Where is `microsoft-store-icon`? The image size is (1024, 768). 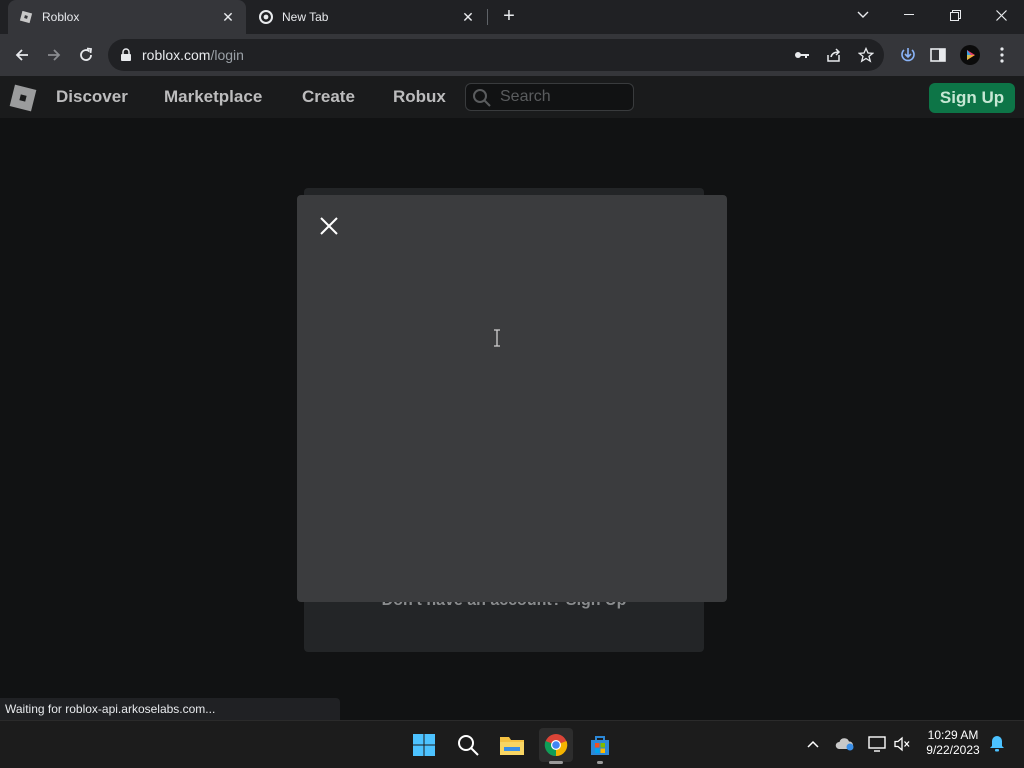 microsoft-store-icon is located at coordinates (600, 745).